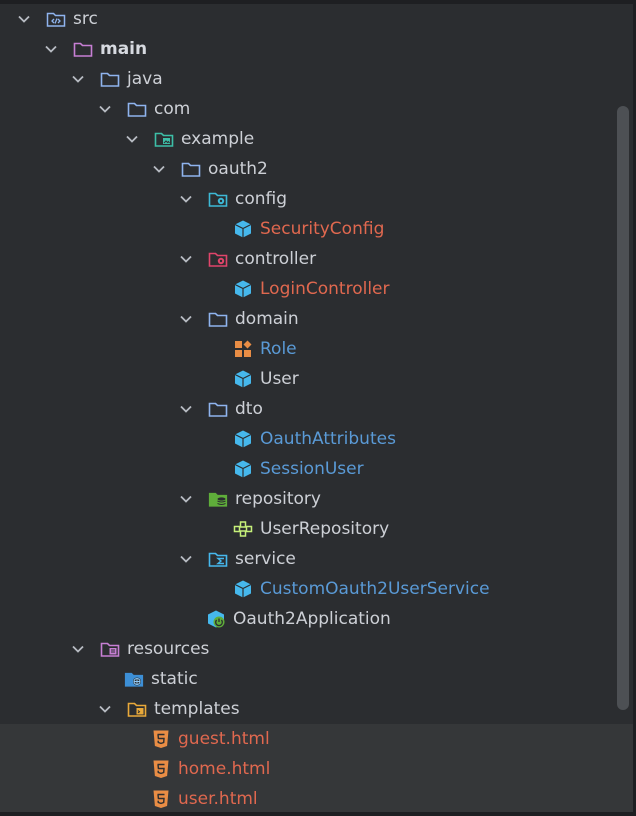 The height and width of the screenshot is (816, 636). Describe the element at coordinates (265, 559) in the screenshot. I see `tree-row-label: service` at that location.